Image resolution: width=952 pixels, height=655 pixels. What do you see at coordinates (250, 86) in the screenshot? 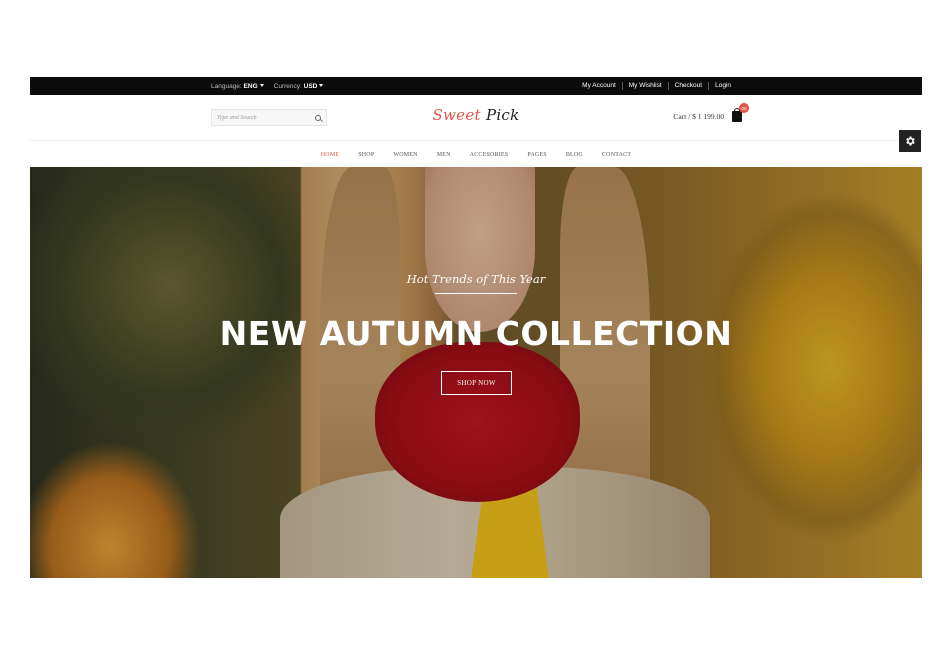
I see `language-value: ENG` at bounding box center [250, 86].